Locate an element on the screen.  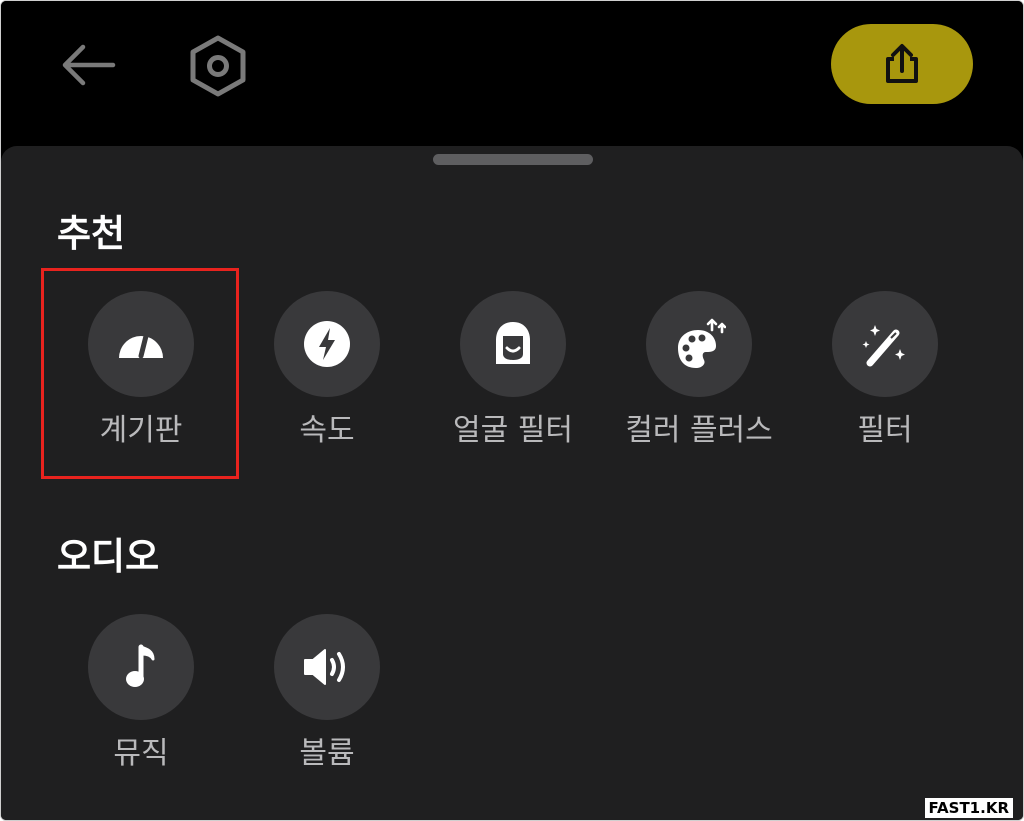
section-title-audio: 오디오 is located at coordinates (108, 556).